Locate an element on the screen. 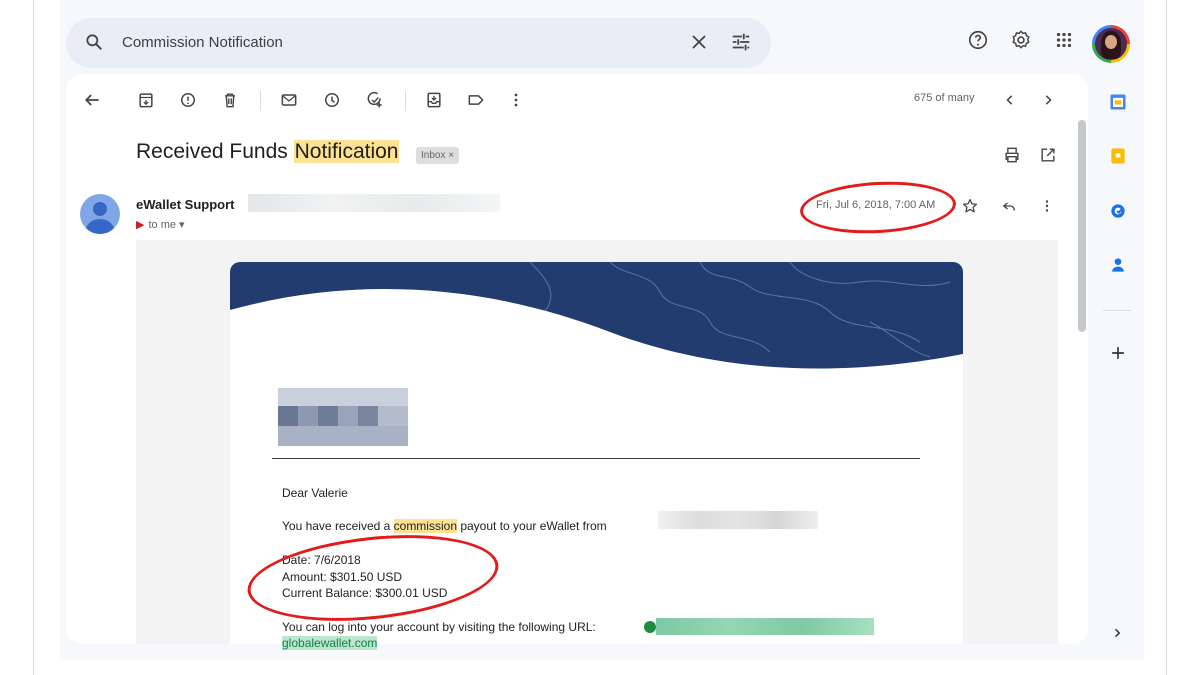  mark-unread-mail-icon is located at coordinates (289, 100).